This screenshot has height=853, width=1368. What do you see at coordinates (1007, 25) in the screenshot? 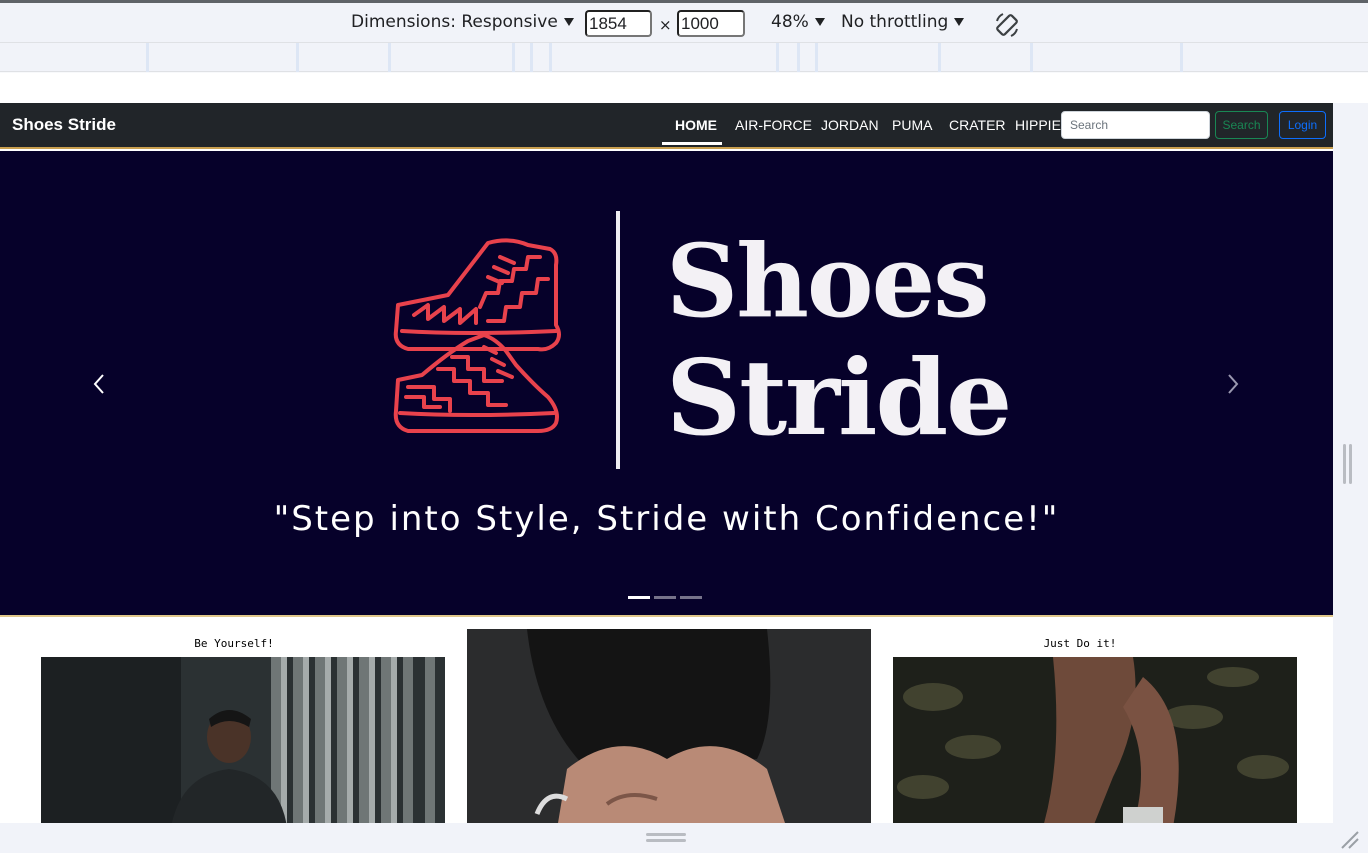
I see `rotate-icon` at bounding box center [1007, 25].